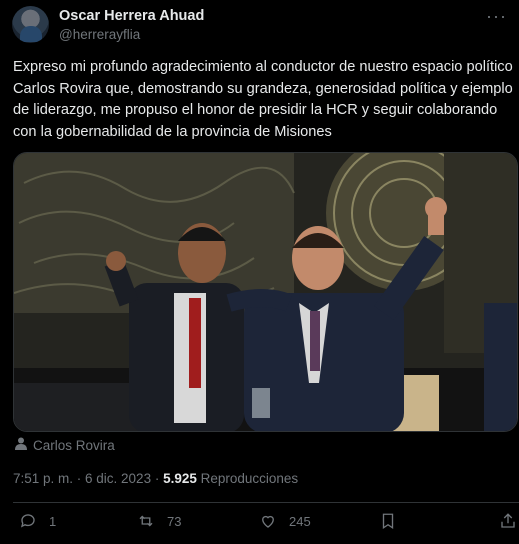 This screenshot has width=519, height=544. What do you see at coordinates (159, 521) in the screenshot?
I see `repost-button: 73` at bounding box center [159, 521].